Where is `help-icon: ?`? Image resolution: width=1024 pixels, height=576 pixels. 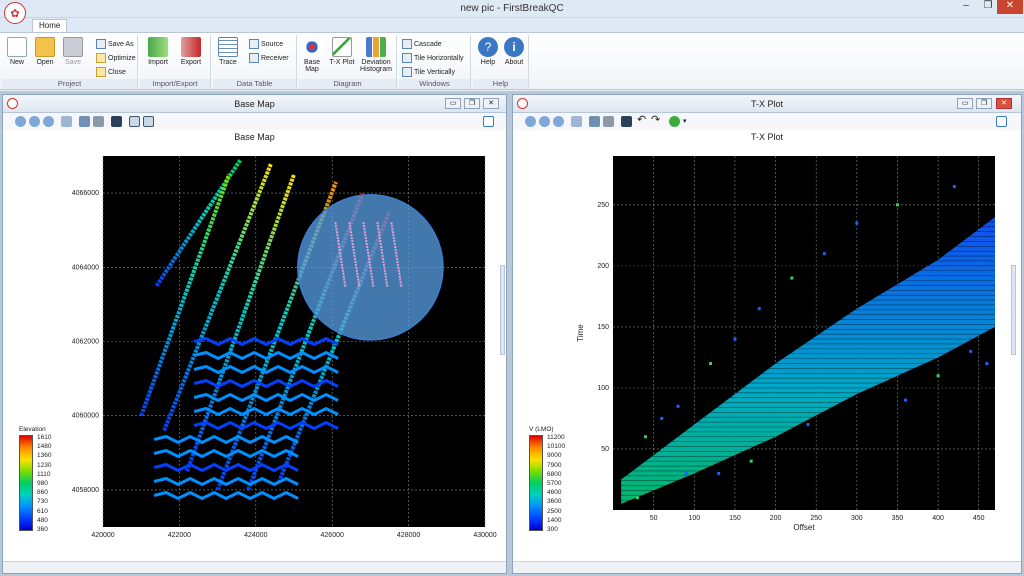
help-icon: ? is located at coordinates (488, 47).